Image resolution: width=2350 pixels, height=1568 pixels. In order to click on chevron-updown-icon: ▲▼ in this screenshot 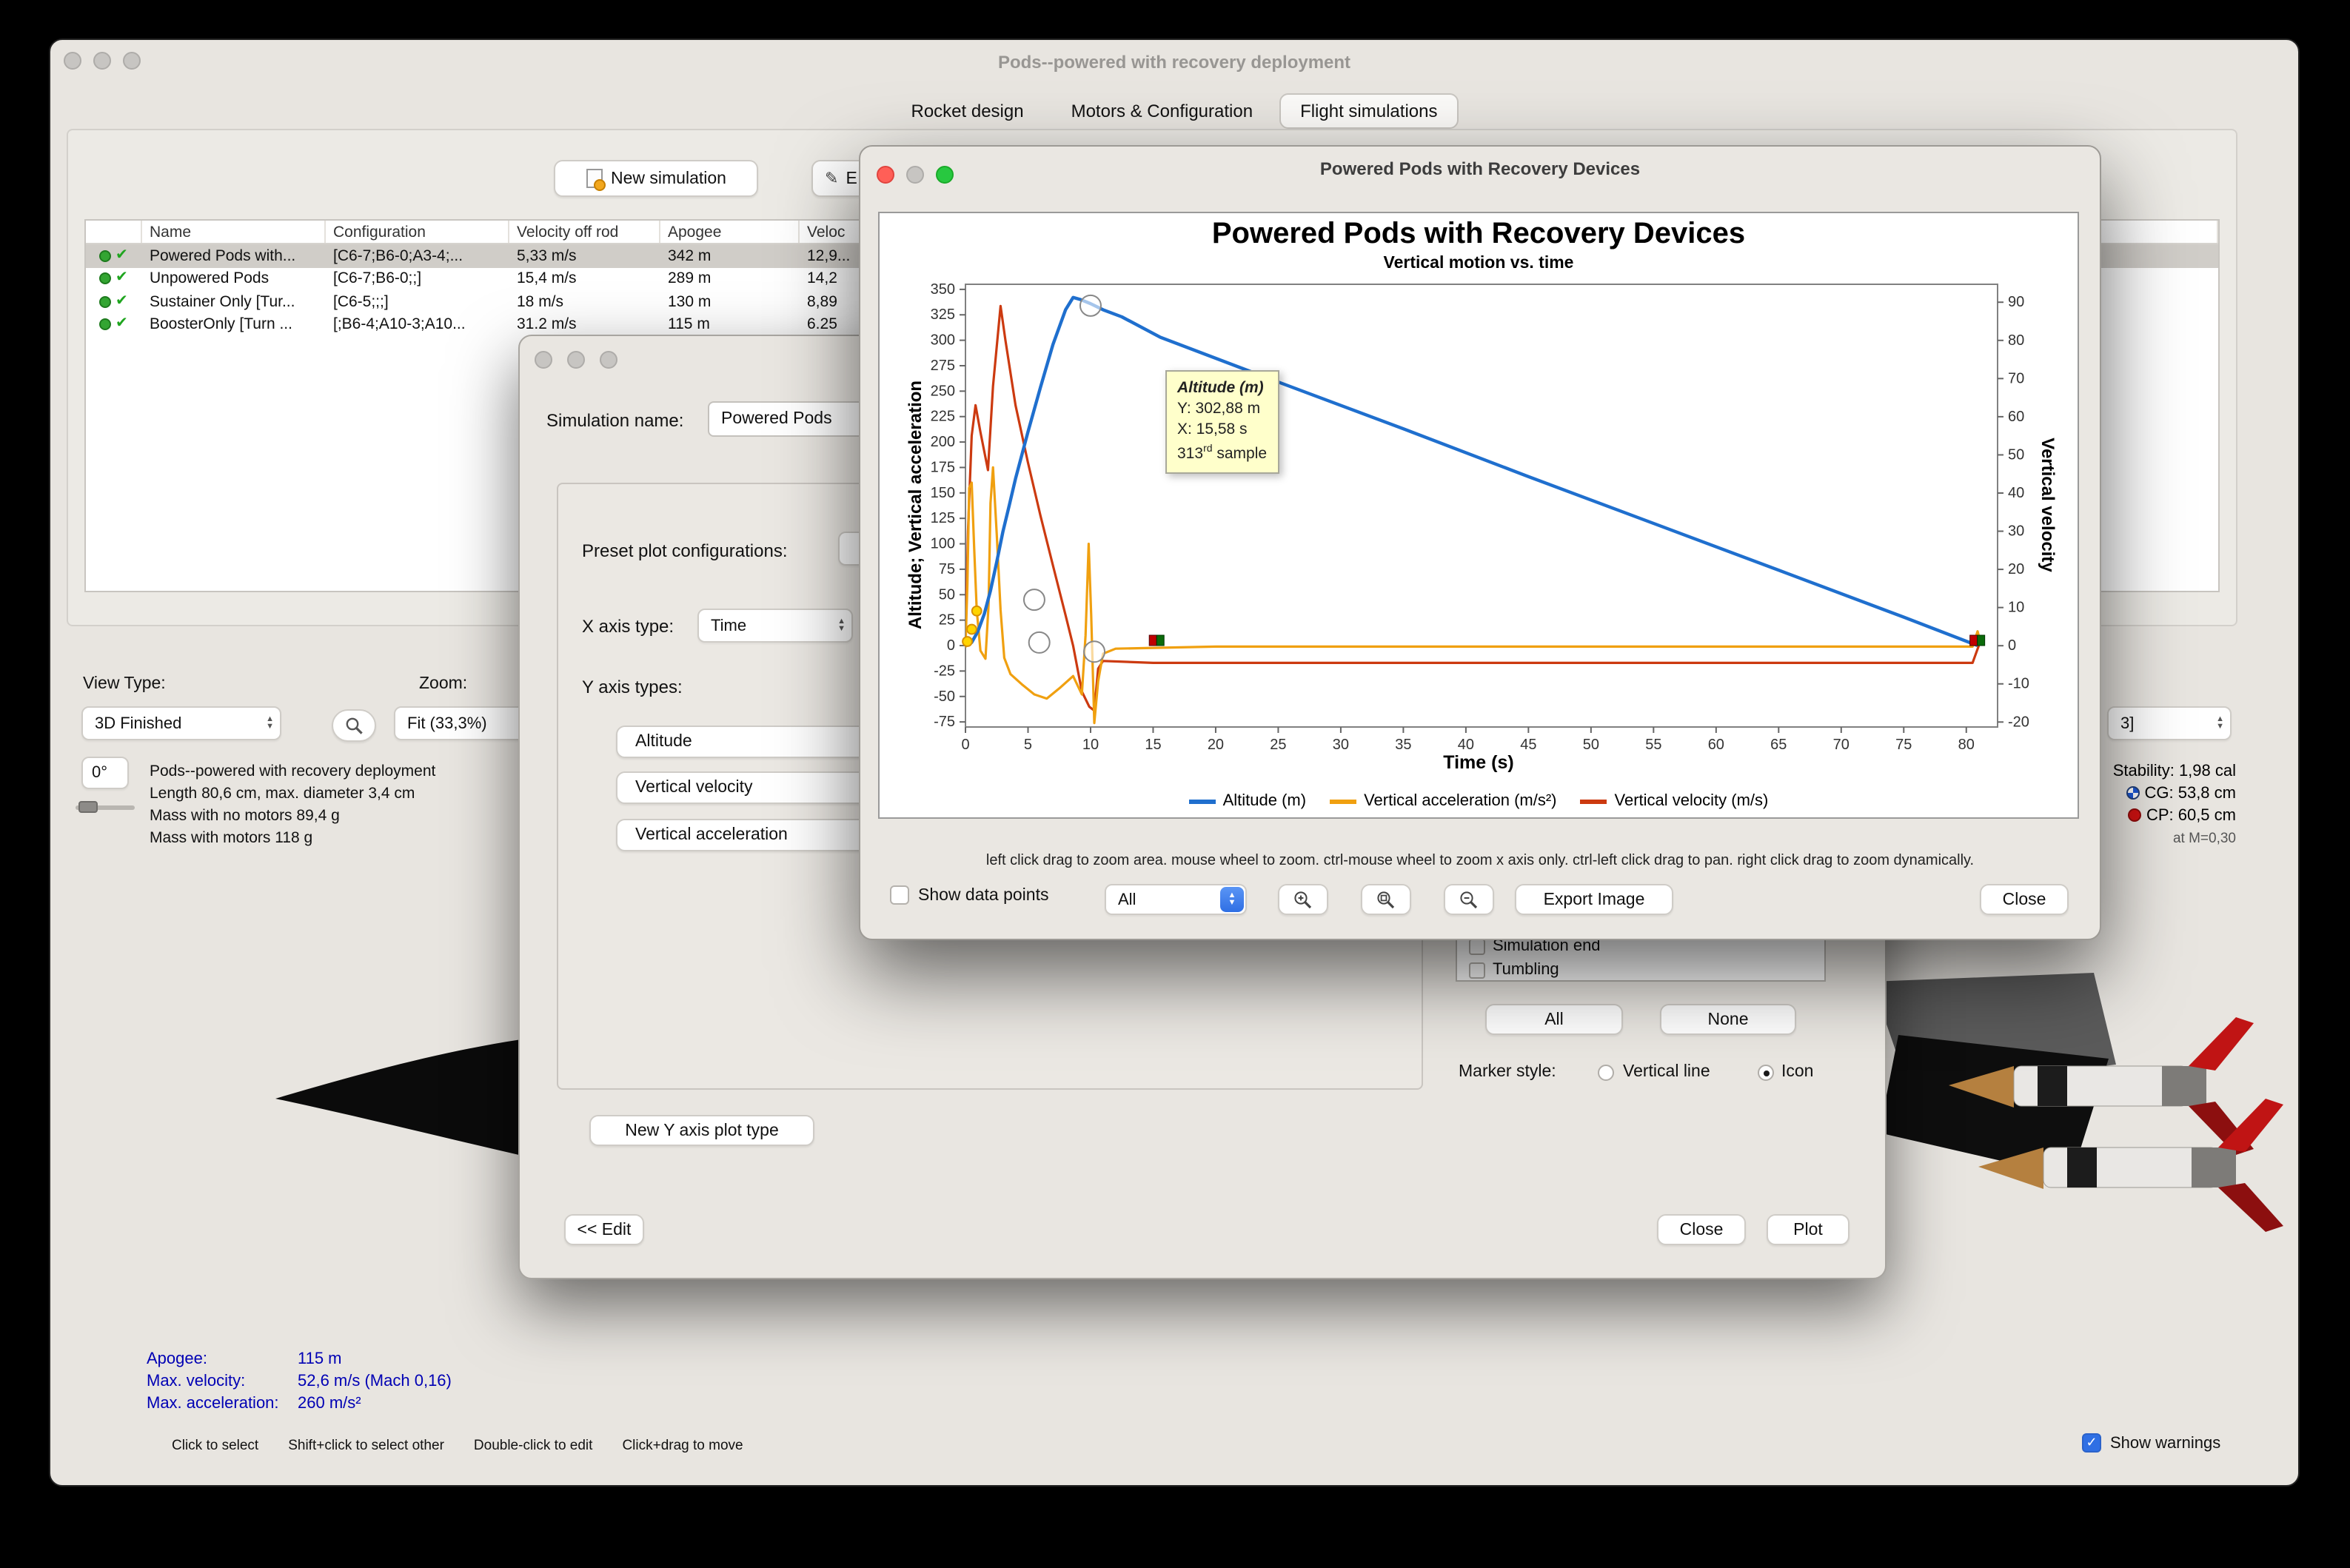, I will do `click(270, 723)`.